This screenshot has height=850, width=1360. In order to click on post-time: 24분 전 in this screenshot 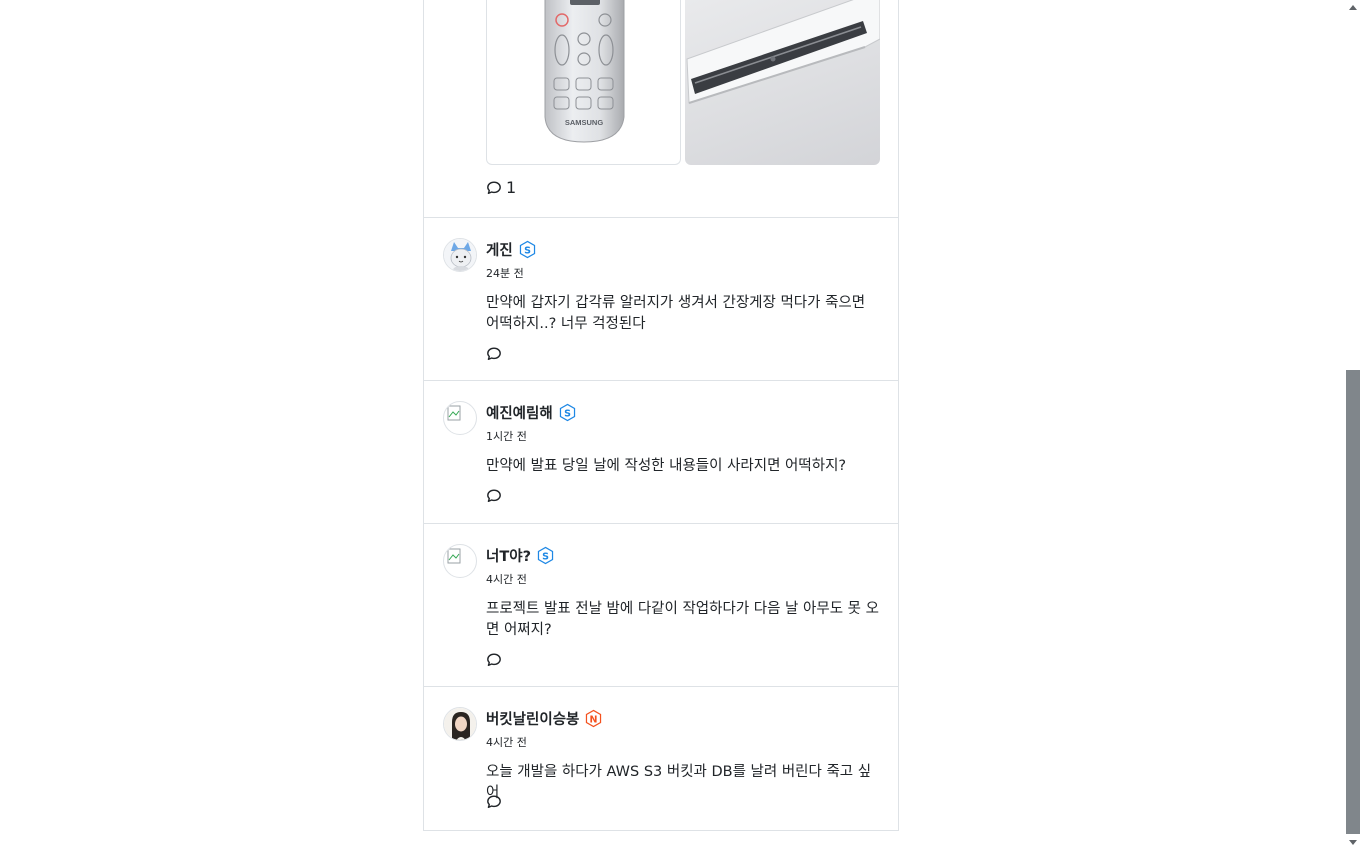, I will do `click(505, 273)`.